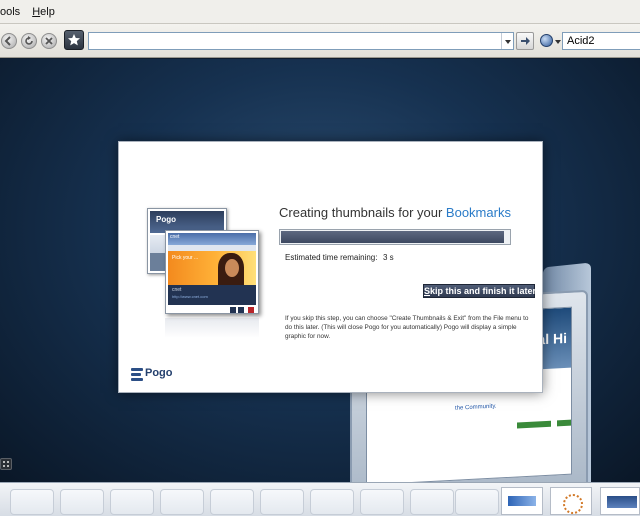 Image resolution: width=640 pixels, height=516 pixels. What do you see at coordinates (6, 464) in the screenshot?
I see `grid-view-icon` at bounding box center [6, 464].